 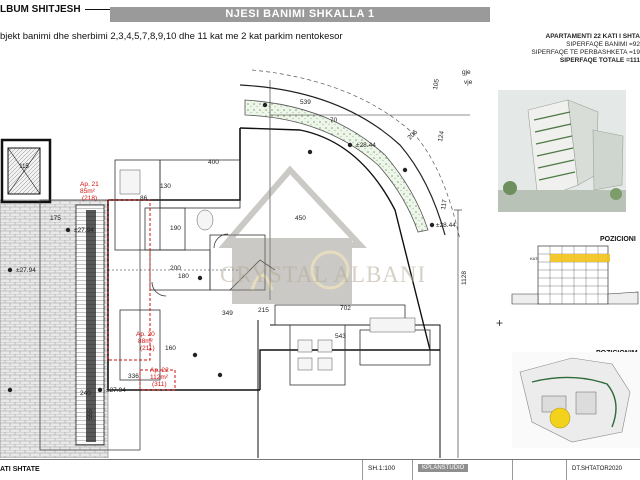 What do you see at coordinates (576, 400) in the screenshot?
I see `site-plan` at bounding box center [576, 400].